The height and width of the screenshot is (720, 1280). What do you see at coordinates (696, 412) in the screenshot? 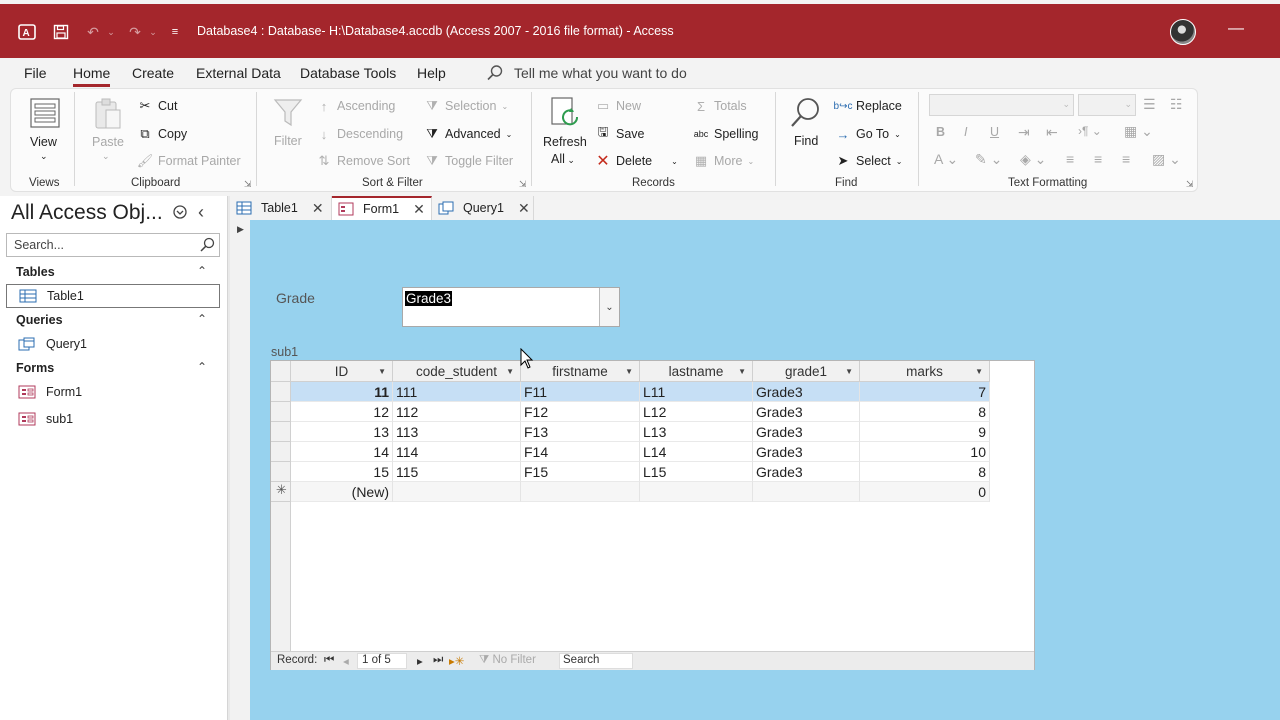
I see `cell-lastname: L12` at bounding box center [696, 412].